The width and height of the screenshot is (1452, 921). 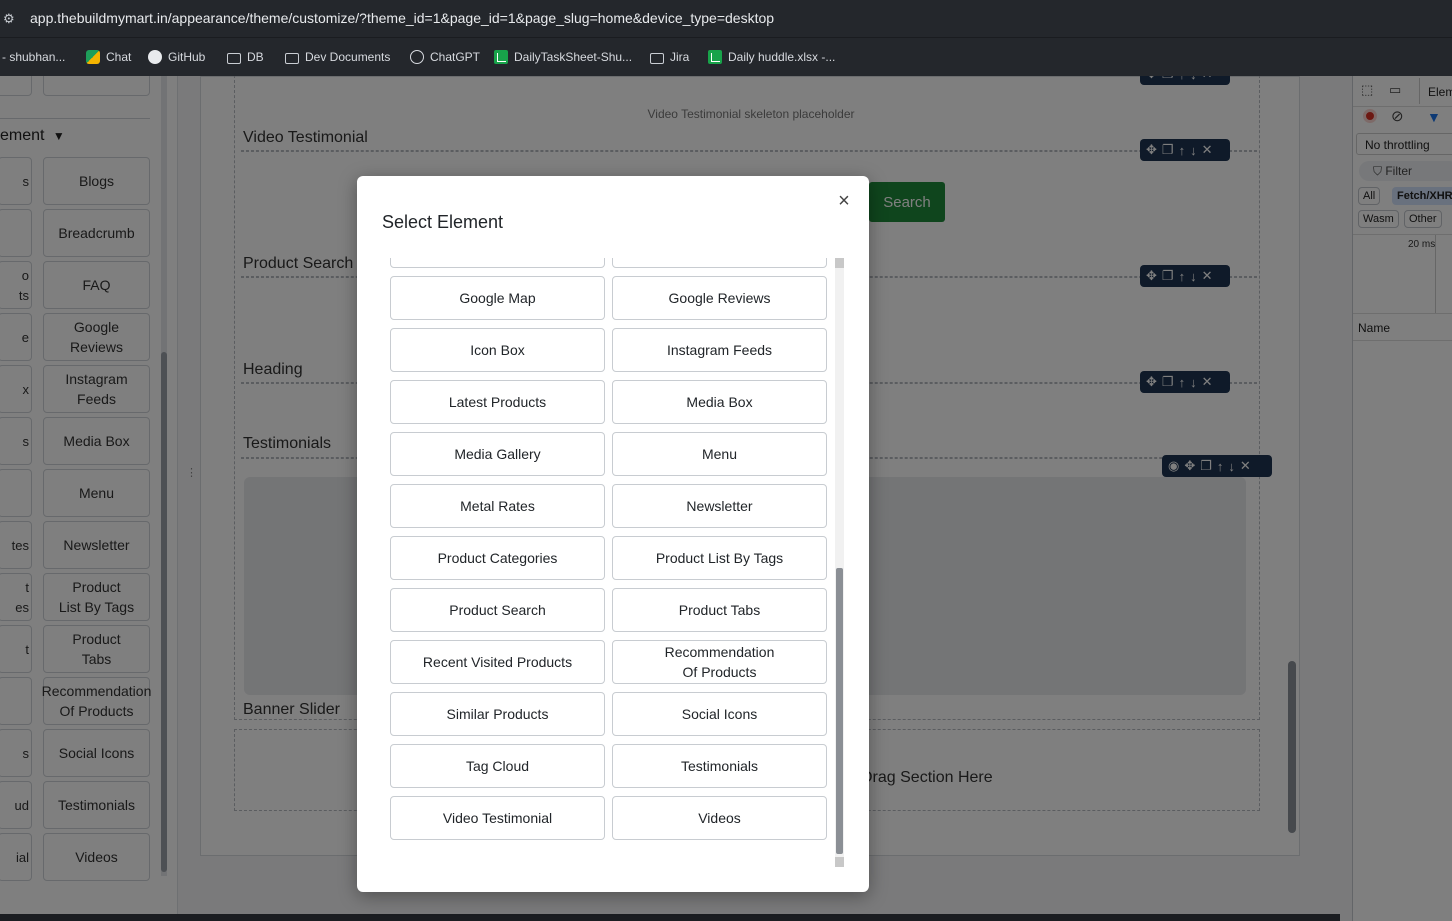 I want to click on element-option-recent-visited-products: Recent Visited Products, so click(x=497, y=662).